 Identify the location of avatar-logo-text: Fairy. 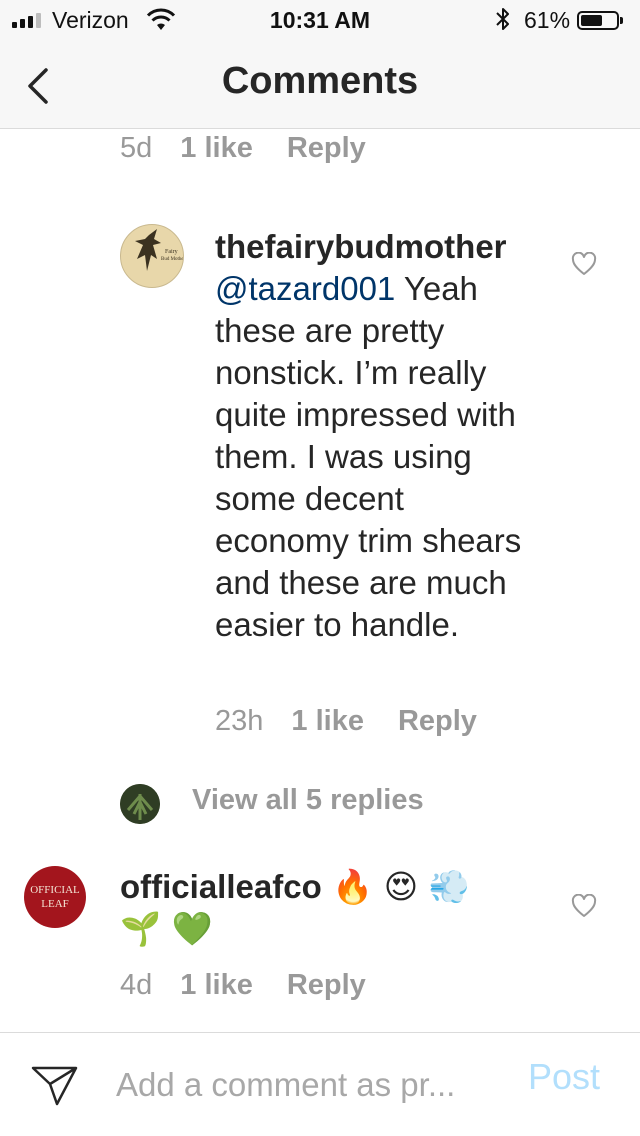
(171, 252).